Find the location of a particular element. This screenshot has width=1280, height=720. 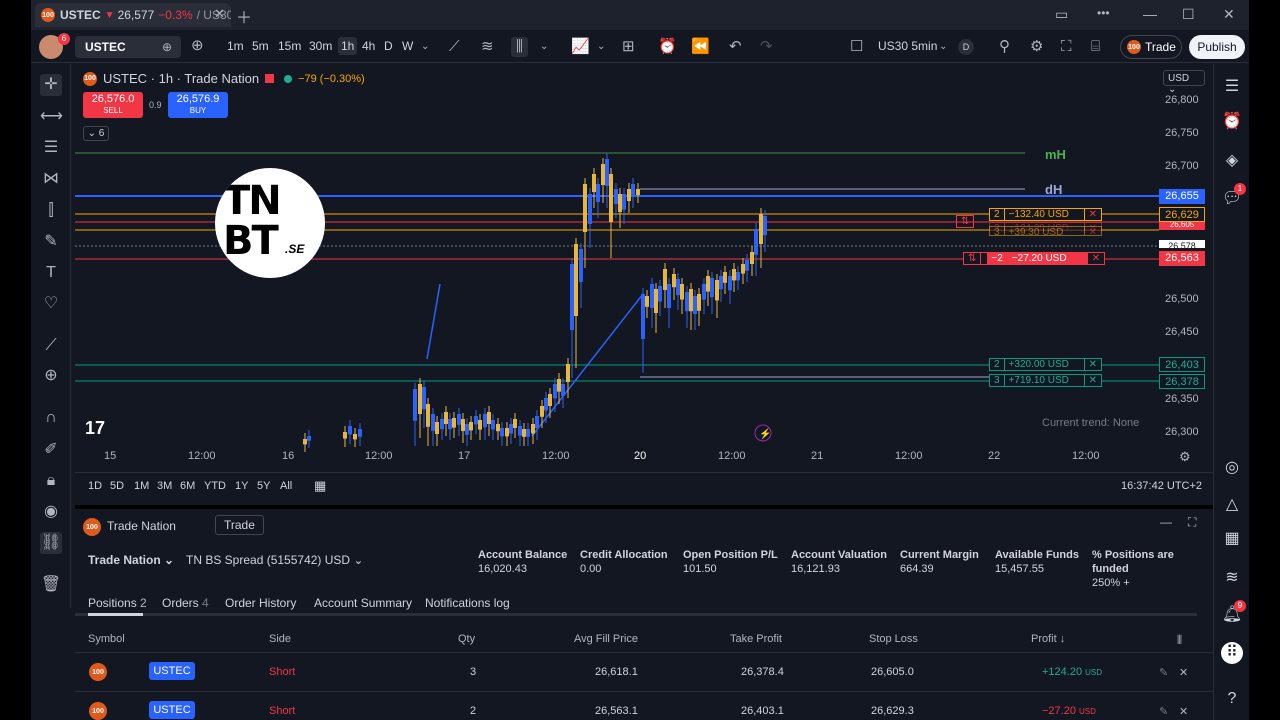

eye-icon: ◉ is located at coordinates (51, 512).